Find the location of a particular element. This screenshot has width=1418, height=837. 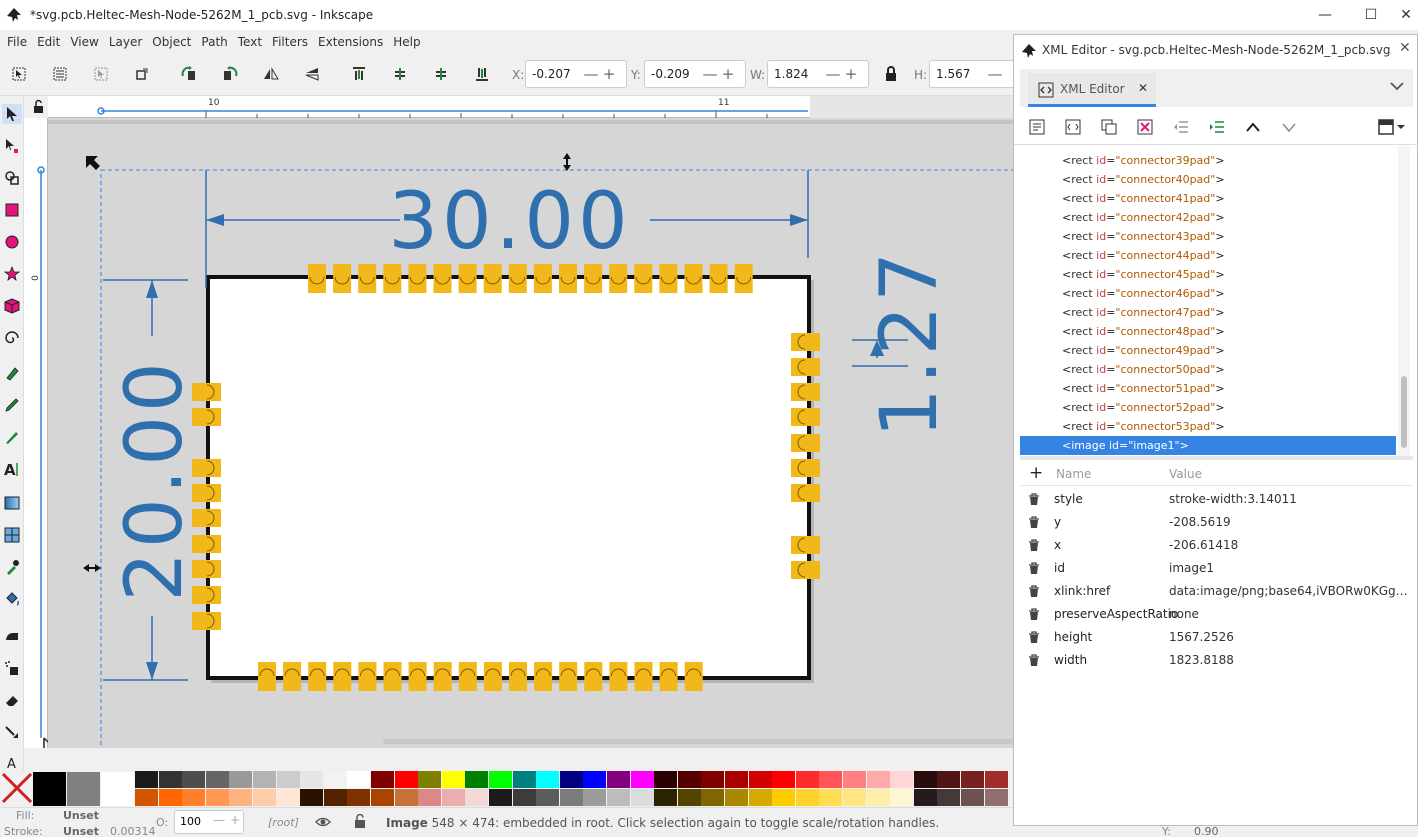

x-input is located at coordinates (554, 74).